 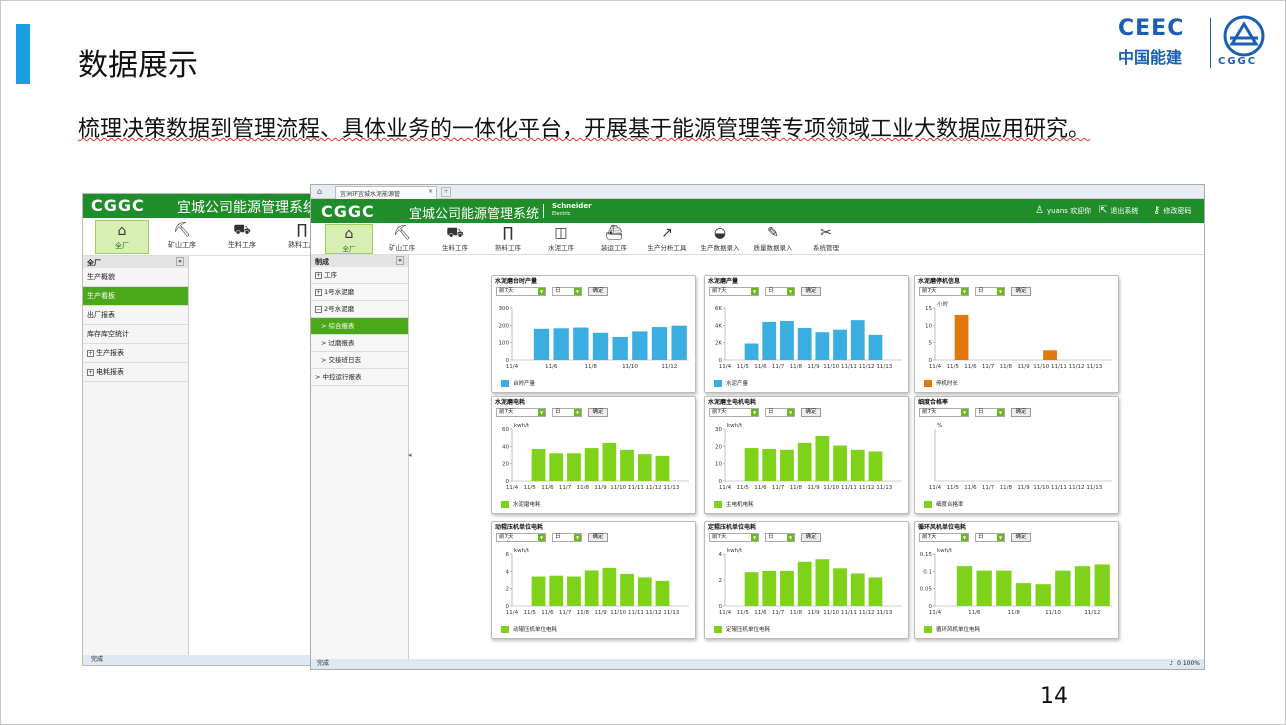 What do you see at coordinates (773, 239) in the screenshot?
I see `nav-pen: ✎ 质量数据录入` at bounding box center [773, 239].